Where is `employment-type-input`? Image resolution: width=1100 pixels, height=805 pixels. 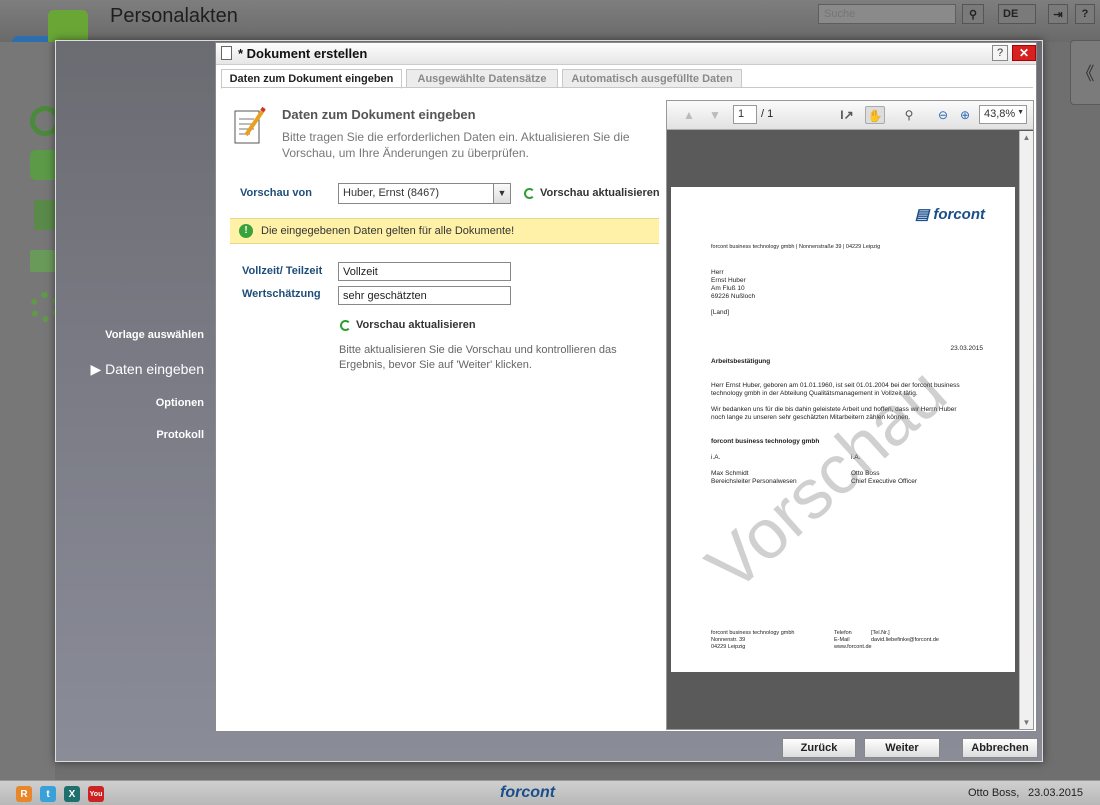 employment-type-input is located at coordinates (424, 271).